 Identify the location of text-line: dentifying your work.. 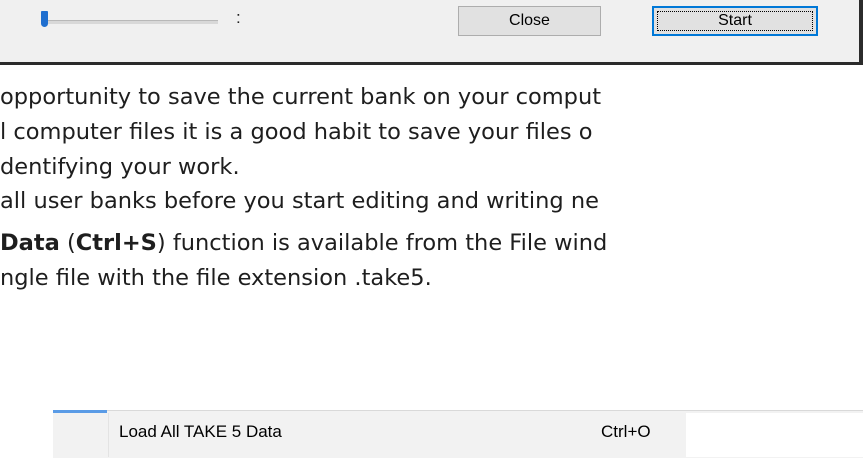
(120, 167).